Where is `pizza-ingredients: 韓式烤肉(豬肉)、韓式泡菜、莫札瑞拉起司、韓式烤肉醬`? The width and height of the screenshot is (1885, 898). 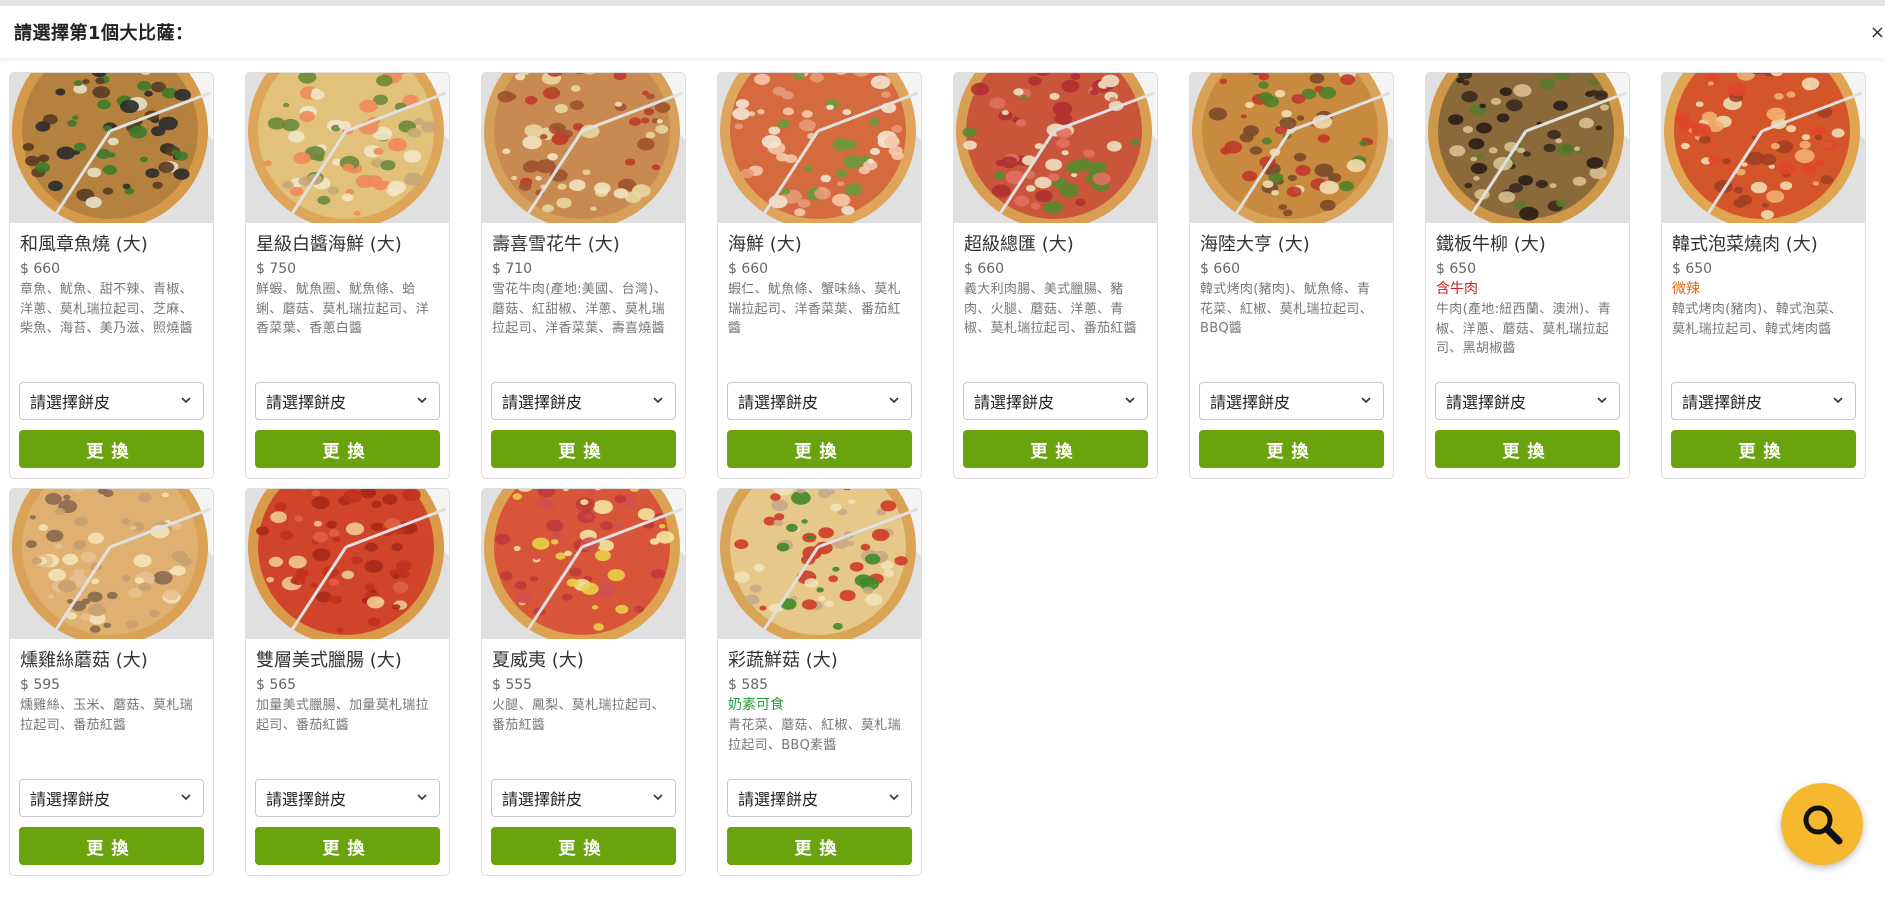 pizza-ingredients: 韓式烤肉(豬肉)、韓式泡菜、莫札瑞拉起司、韓式烤肉醬 is located at coordinates (1757, 319).